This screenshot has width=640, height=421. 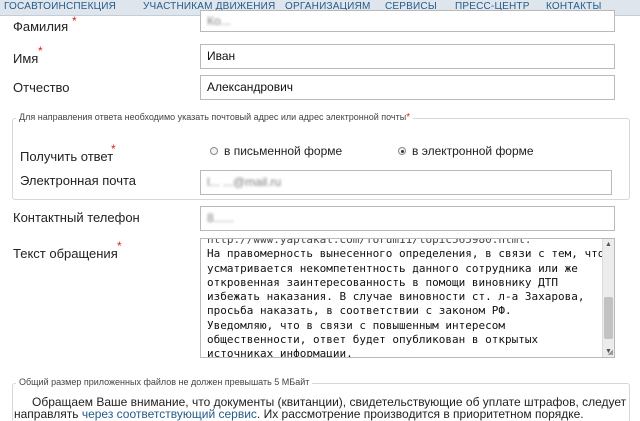 I want to click on first-name-value: Иван, so click(x=221, y=56).